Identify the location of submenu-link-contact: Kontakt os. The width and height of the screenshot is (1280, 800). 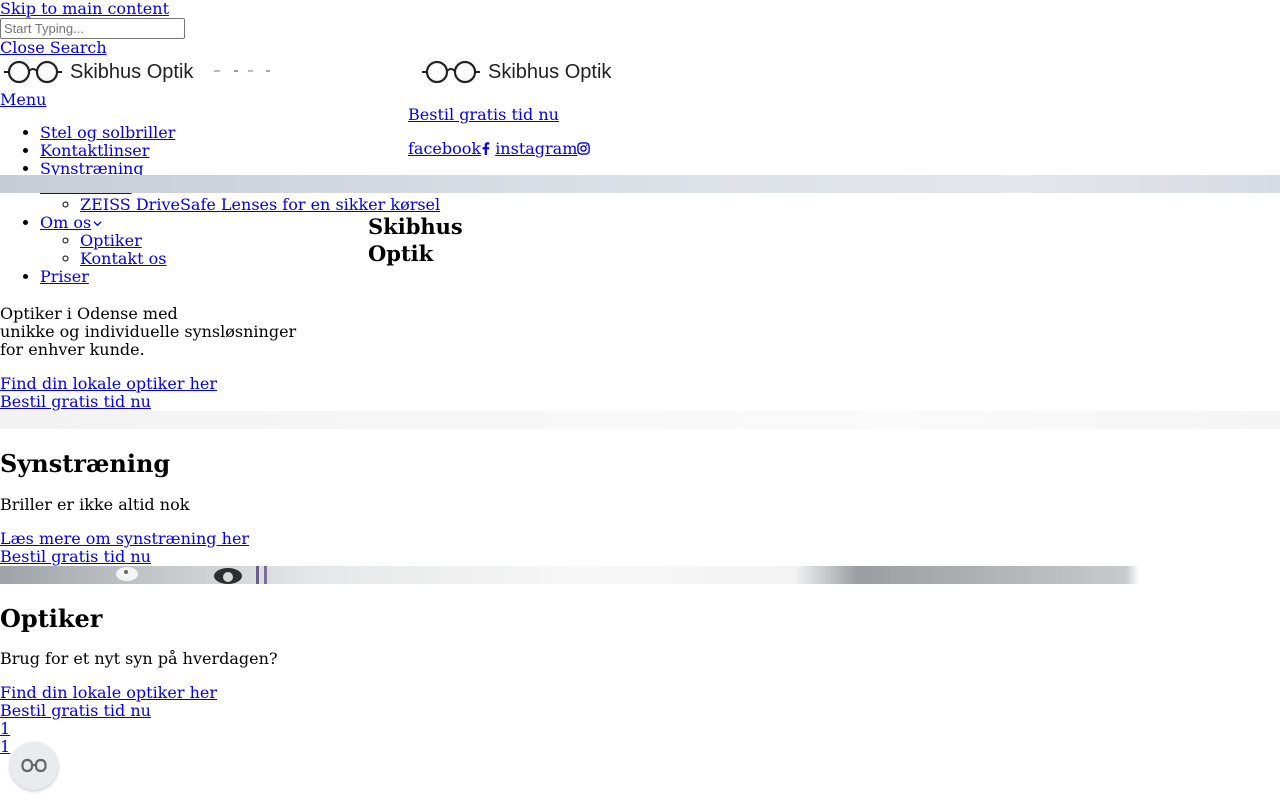
(123, 258).